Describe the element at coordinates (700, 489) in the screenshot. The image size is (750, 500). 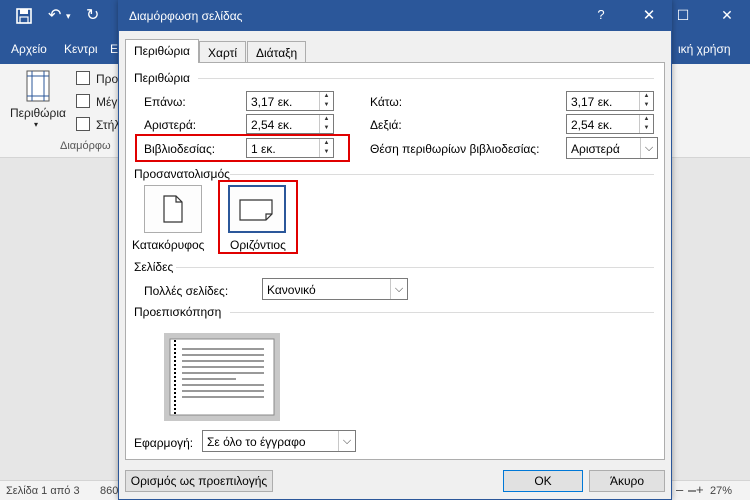
I see `zoom-in-icon: +` at that location.